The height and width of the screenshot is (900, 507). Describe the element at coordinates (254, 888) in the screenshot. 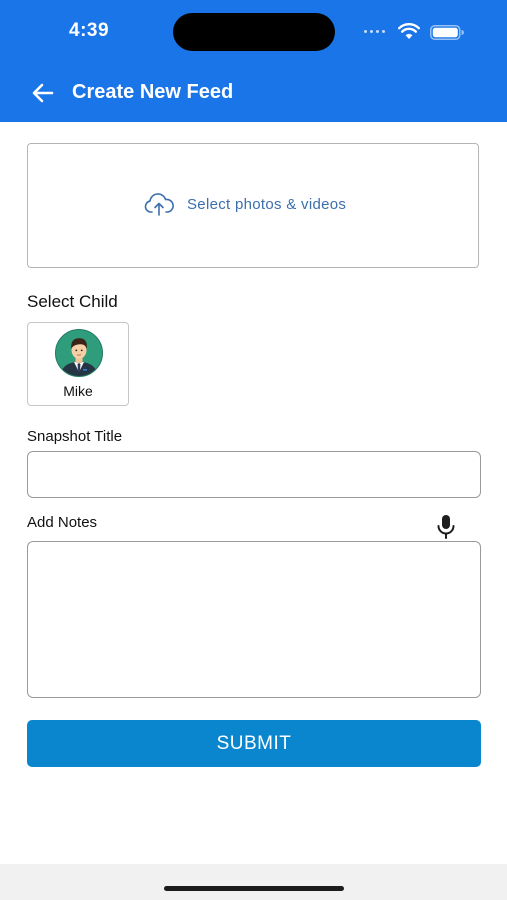

I see `home-indicator` at that location.